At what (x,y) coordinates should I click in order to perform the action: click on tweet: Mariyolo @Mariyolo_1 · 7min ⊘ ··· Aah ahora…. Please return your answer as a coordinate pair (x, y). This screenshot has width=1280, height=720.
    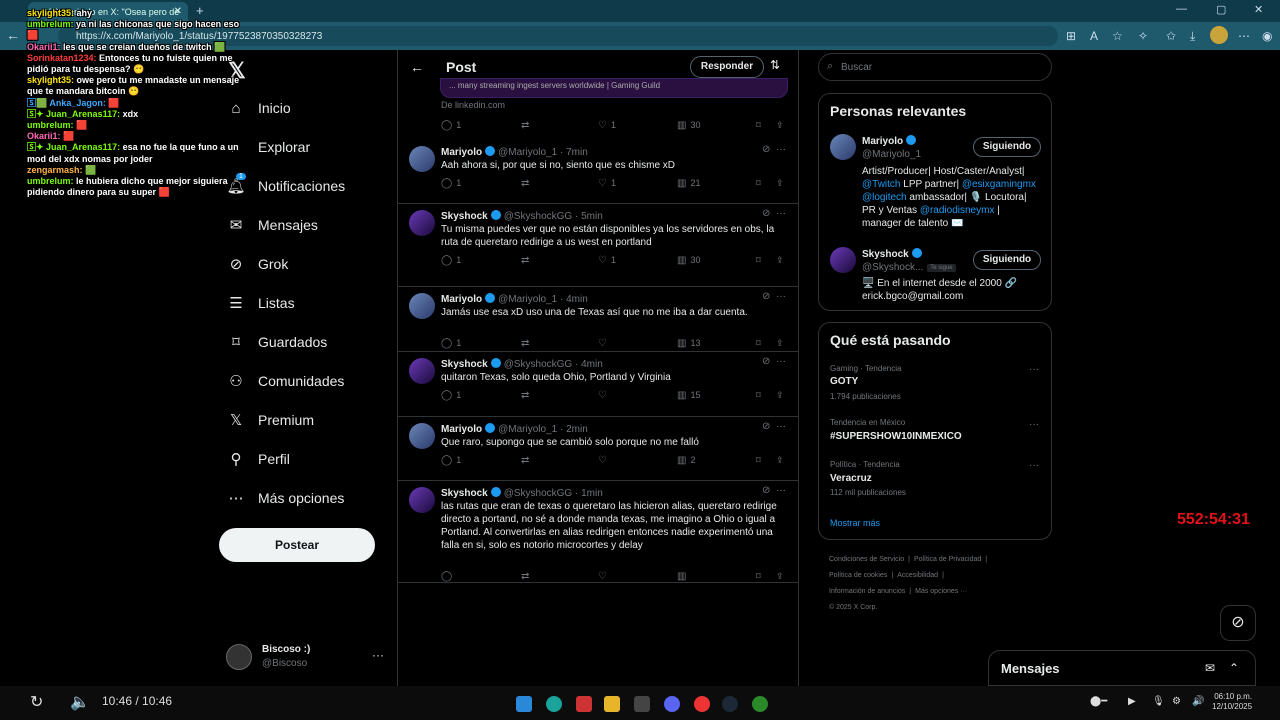
    Looking at the image, I should click on (598, 172).